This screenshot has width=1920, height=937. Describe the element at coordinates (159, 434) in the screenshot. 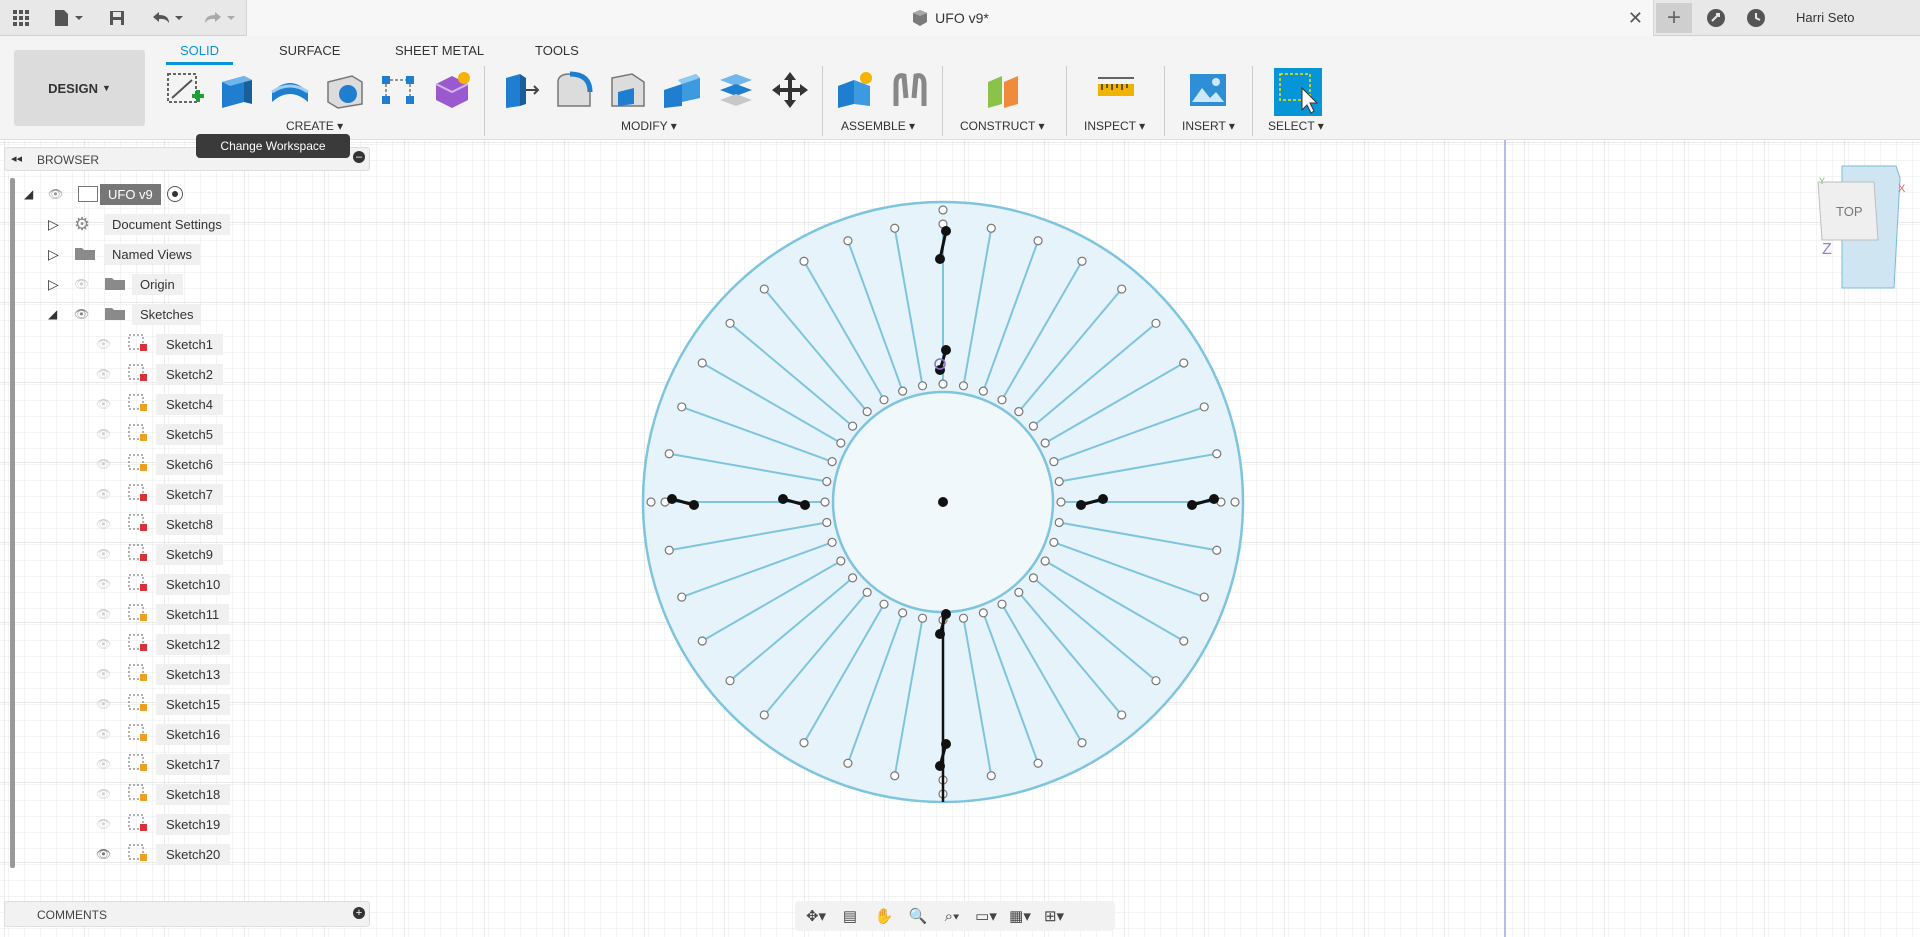

I see `sketch-item-sketch5: 👁 Sketch5` at that location.